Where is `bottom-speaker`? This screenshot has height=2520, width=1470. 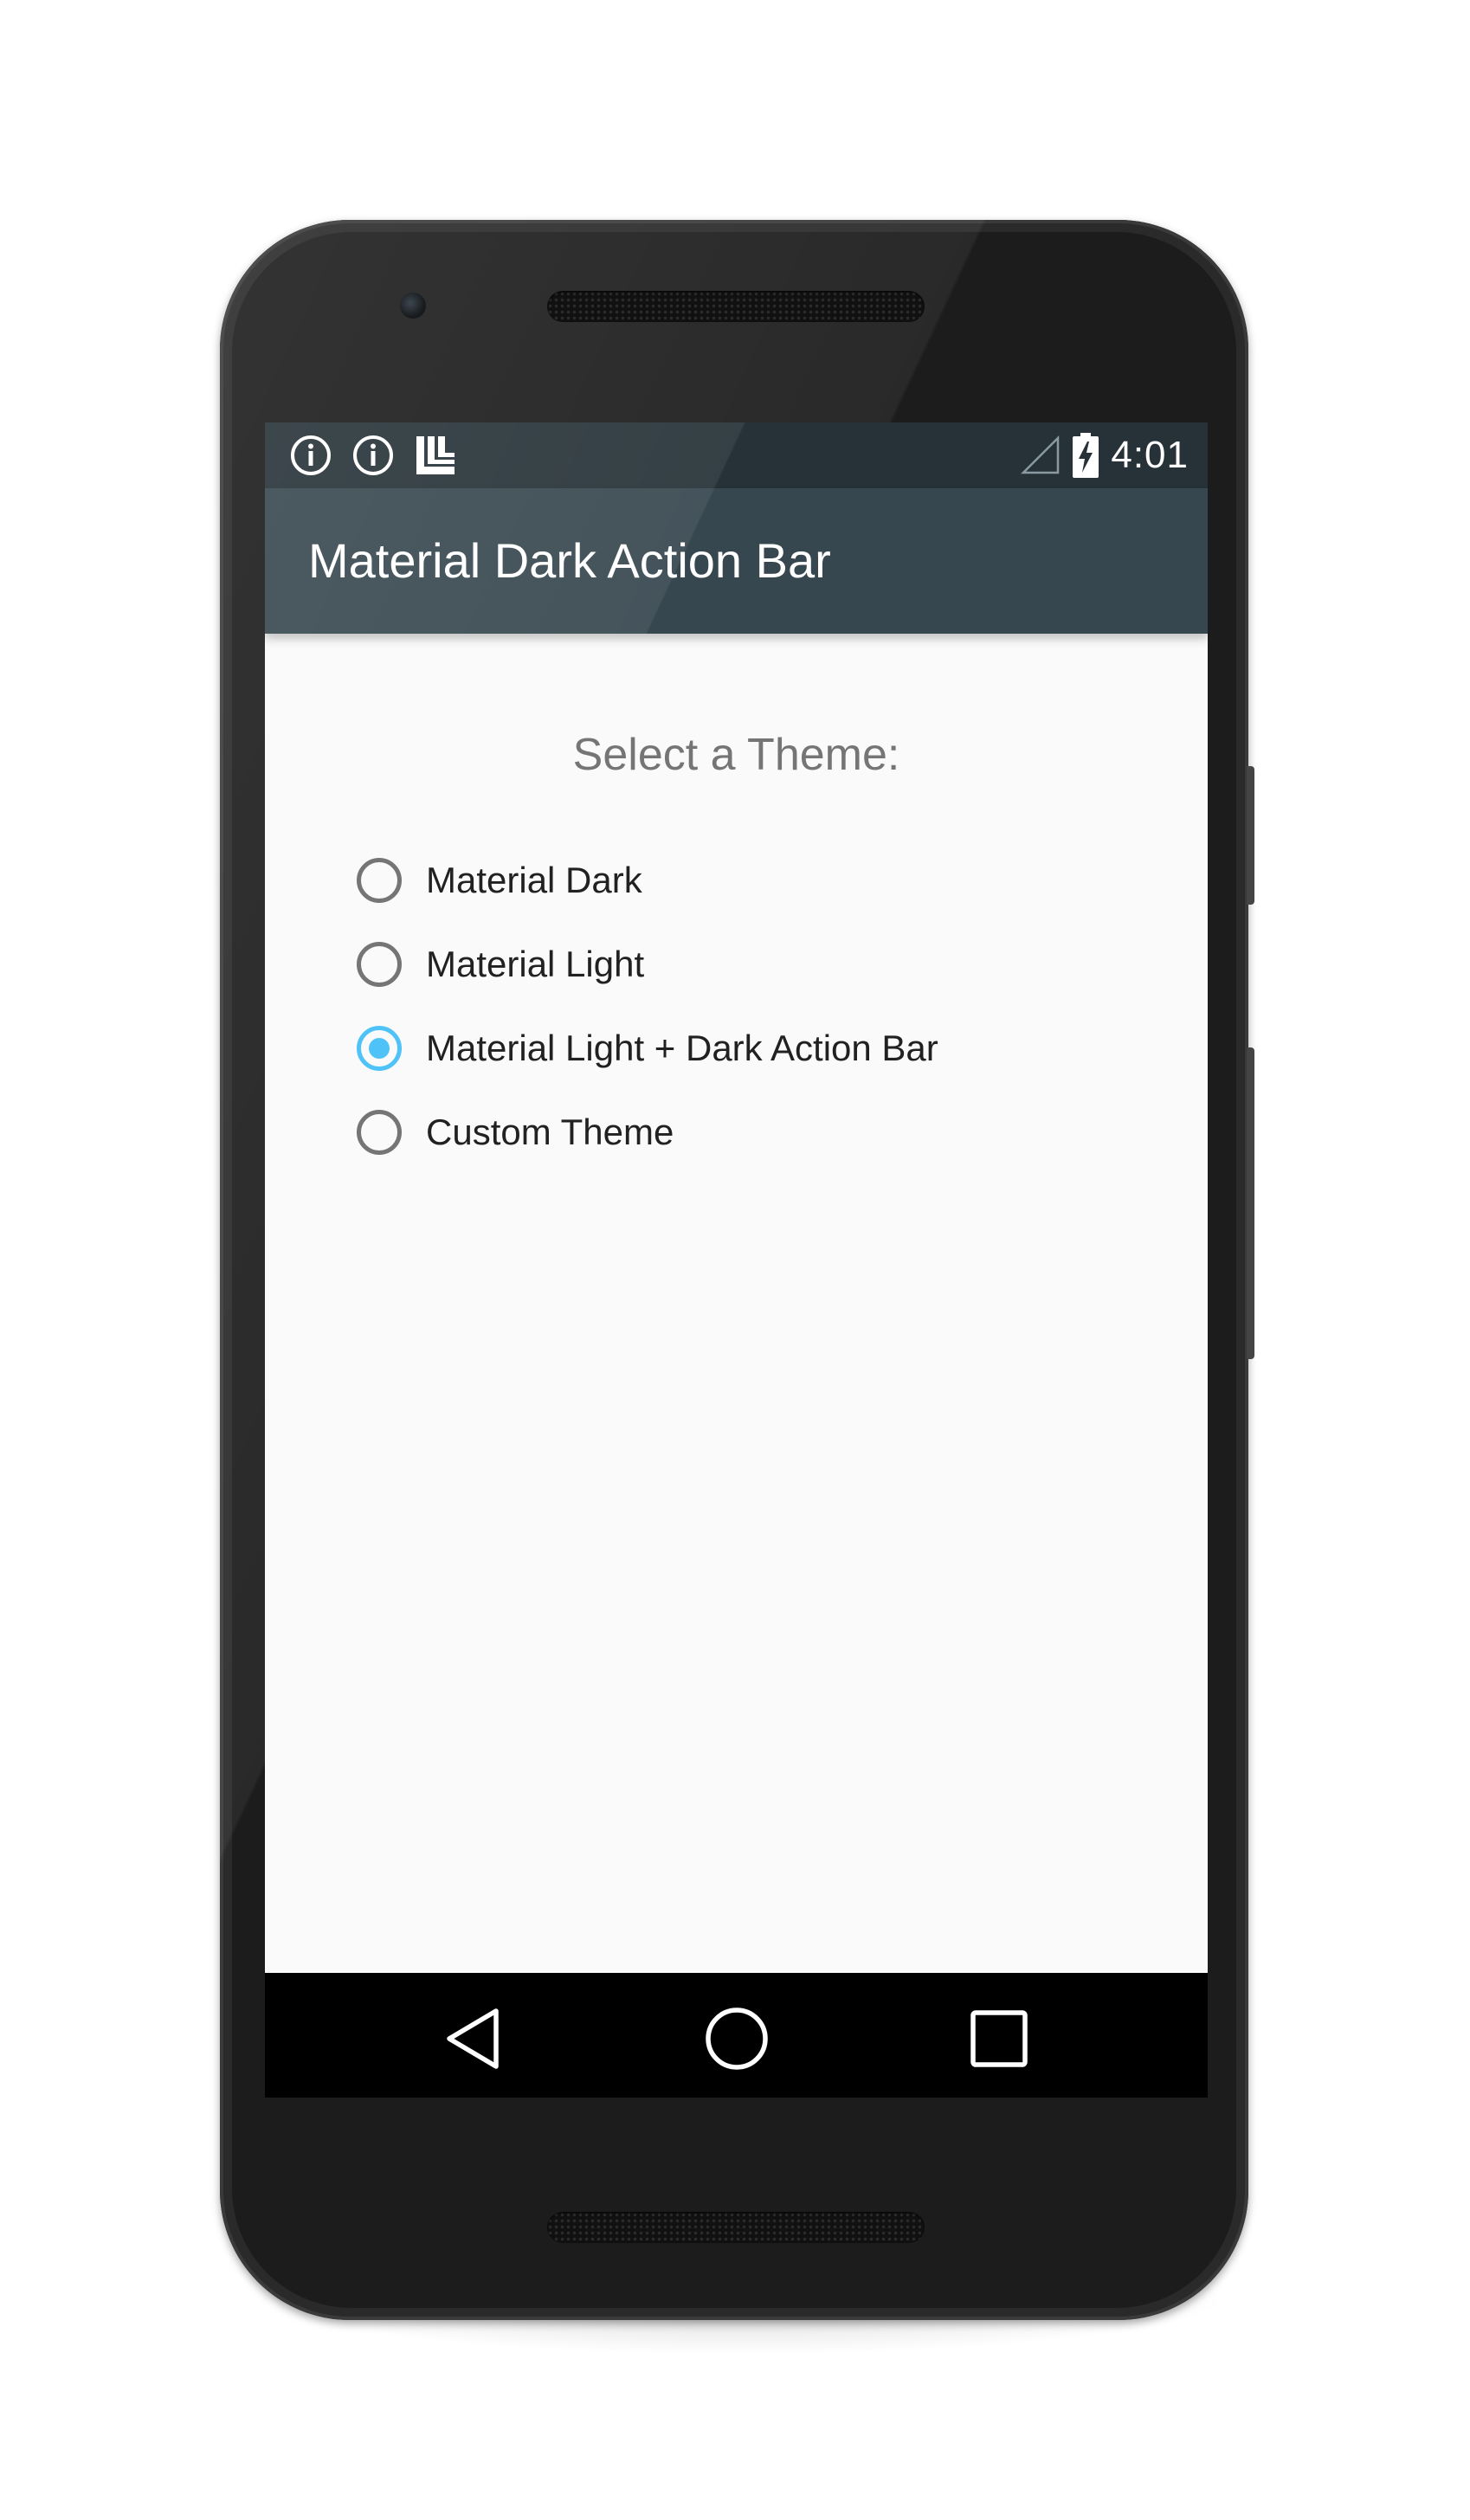 bottom-speaker is located at coordinates (736, 2227).